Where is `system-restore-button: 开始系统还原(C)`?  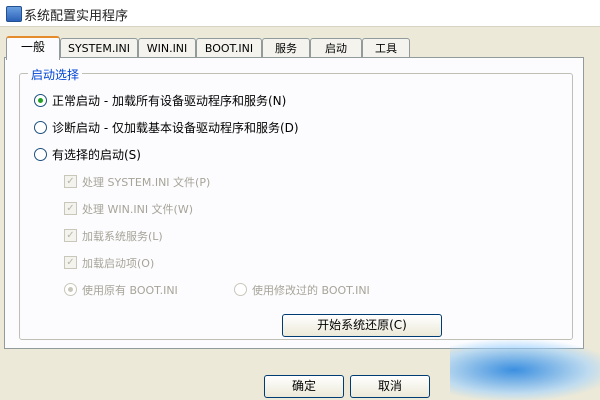 system-restore-button: 开始系统还原(C) is located at coordinates (362, 325).